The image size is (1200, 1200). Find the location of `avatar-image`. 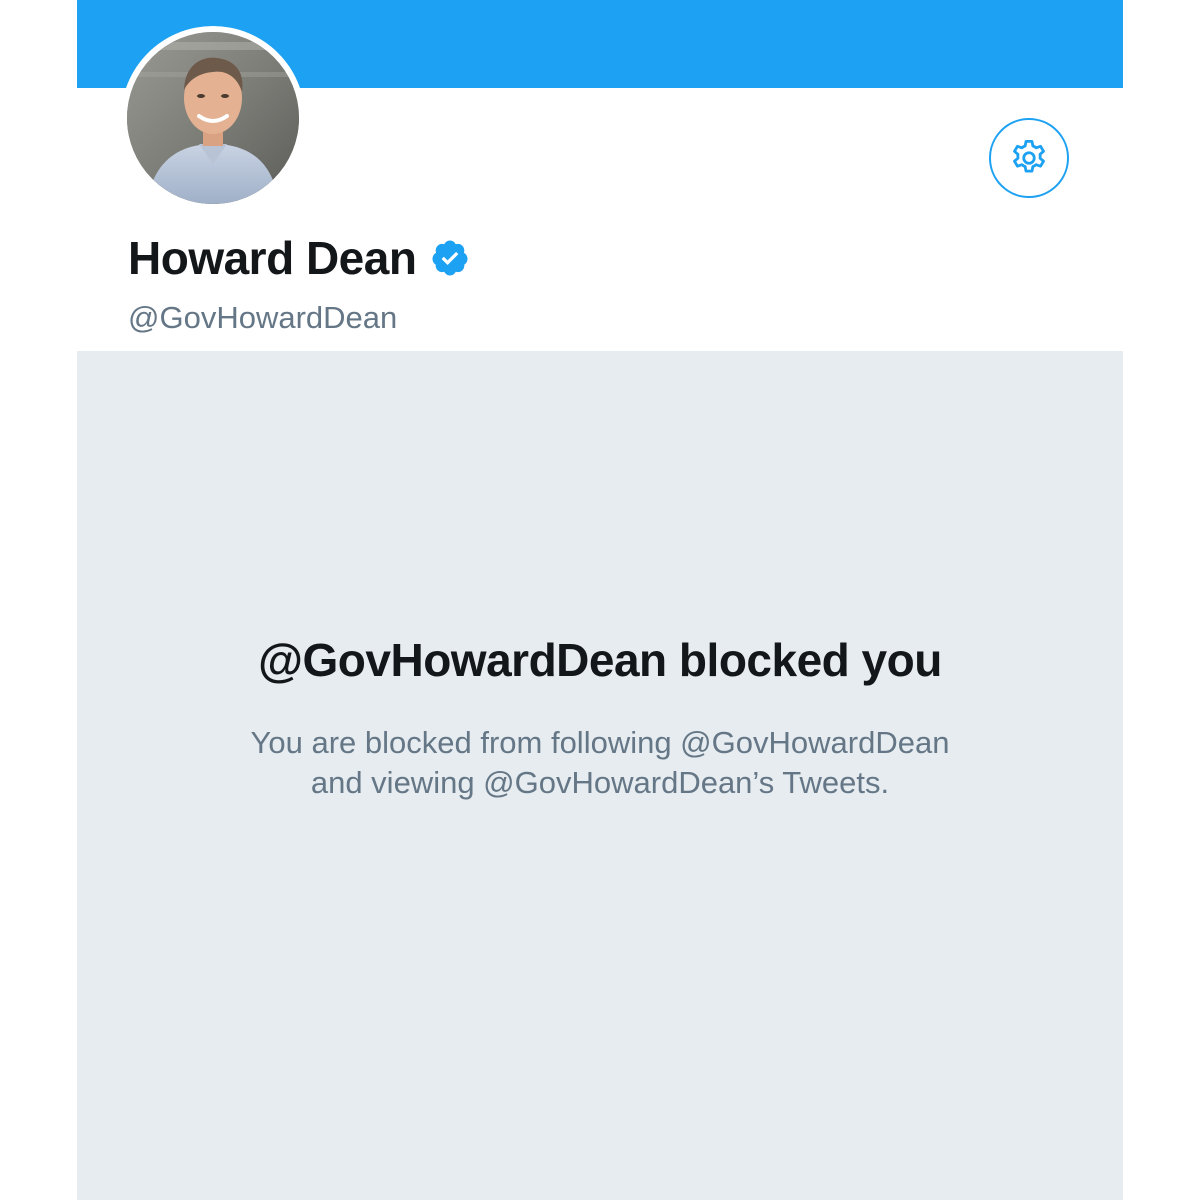

avatar-image is located at coordinates (213, 118).